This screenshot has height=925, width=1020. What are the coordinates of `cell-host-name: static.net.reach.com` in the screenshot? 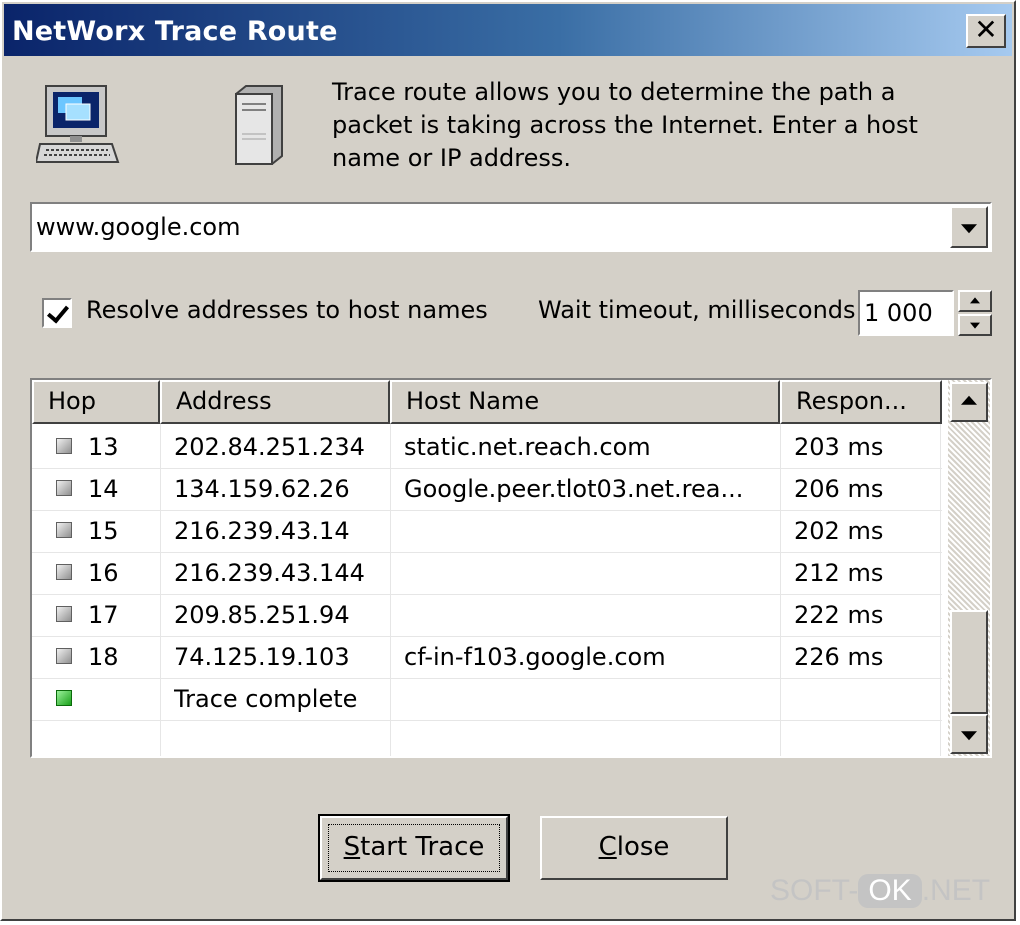 It's located at (527, 447).